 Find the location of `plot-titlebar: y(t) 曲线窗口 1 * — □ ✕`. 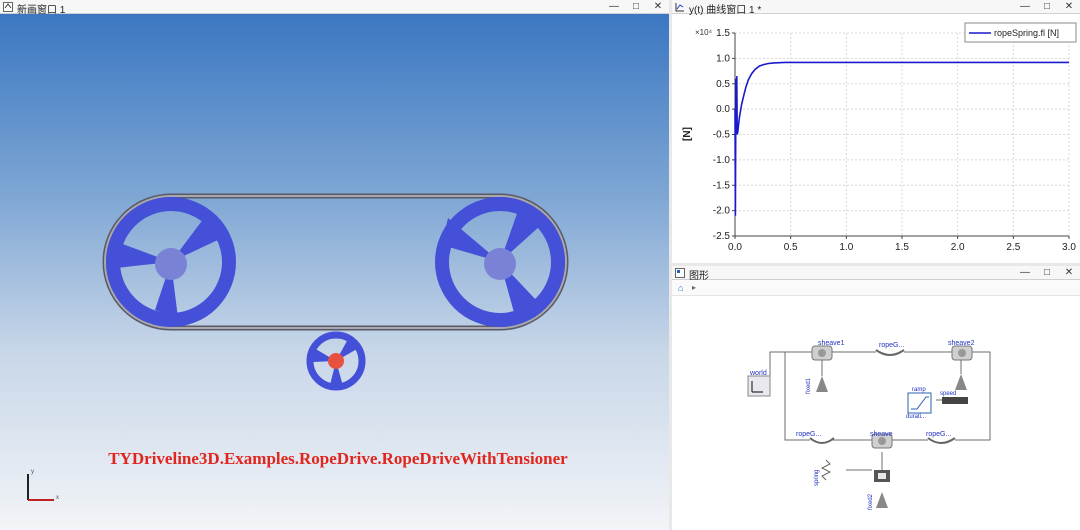

plot-titlebar: y(t) 曲线窗口 1 * — □ ✕ is located at coordinates (876, 8).